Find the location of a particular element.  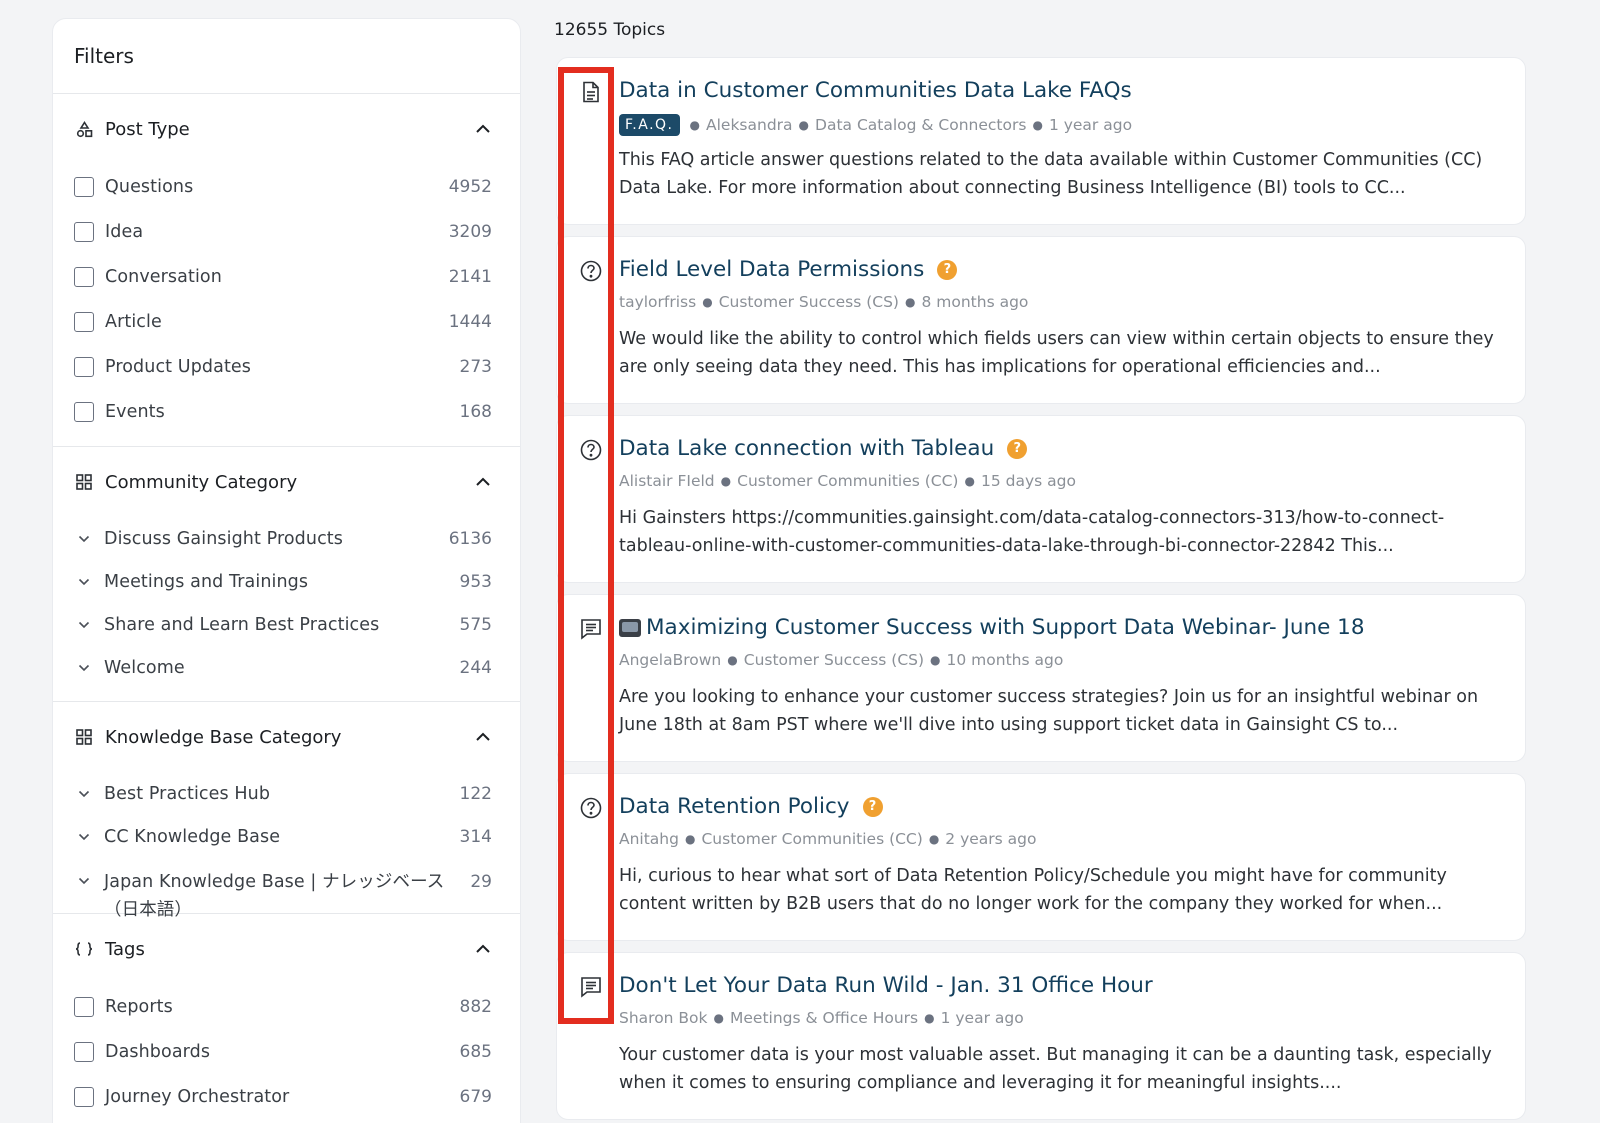

post-title-text: Data Lake connection with Tableau is located at coordinates (806, 448).